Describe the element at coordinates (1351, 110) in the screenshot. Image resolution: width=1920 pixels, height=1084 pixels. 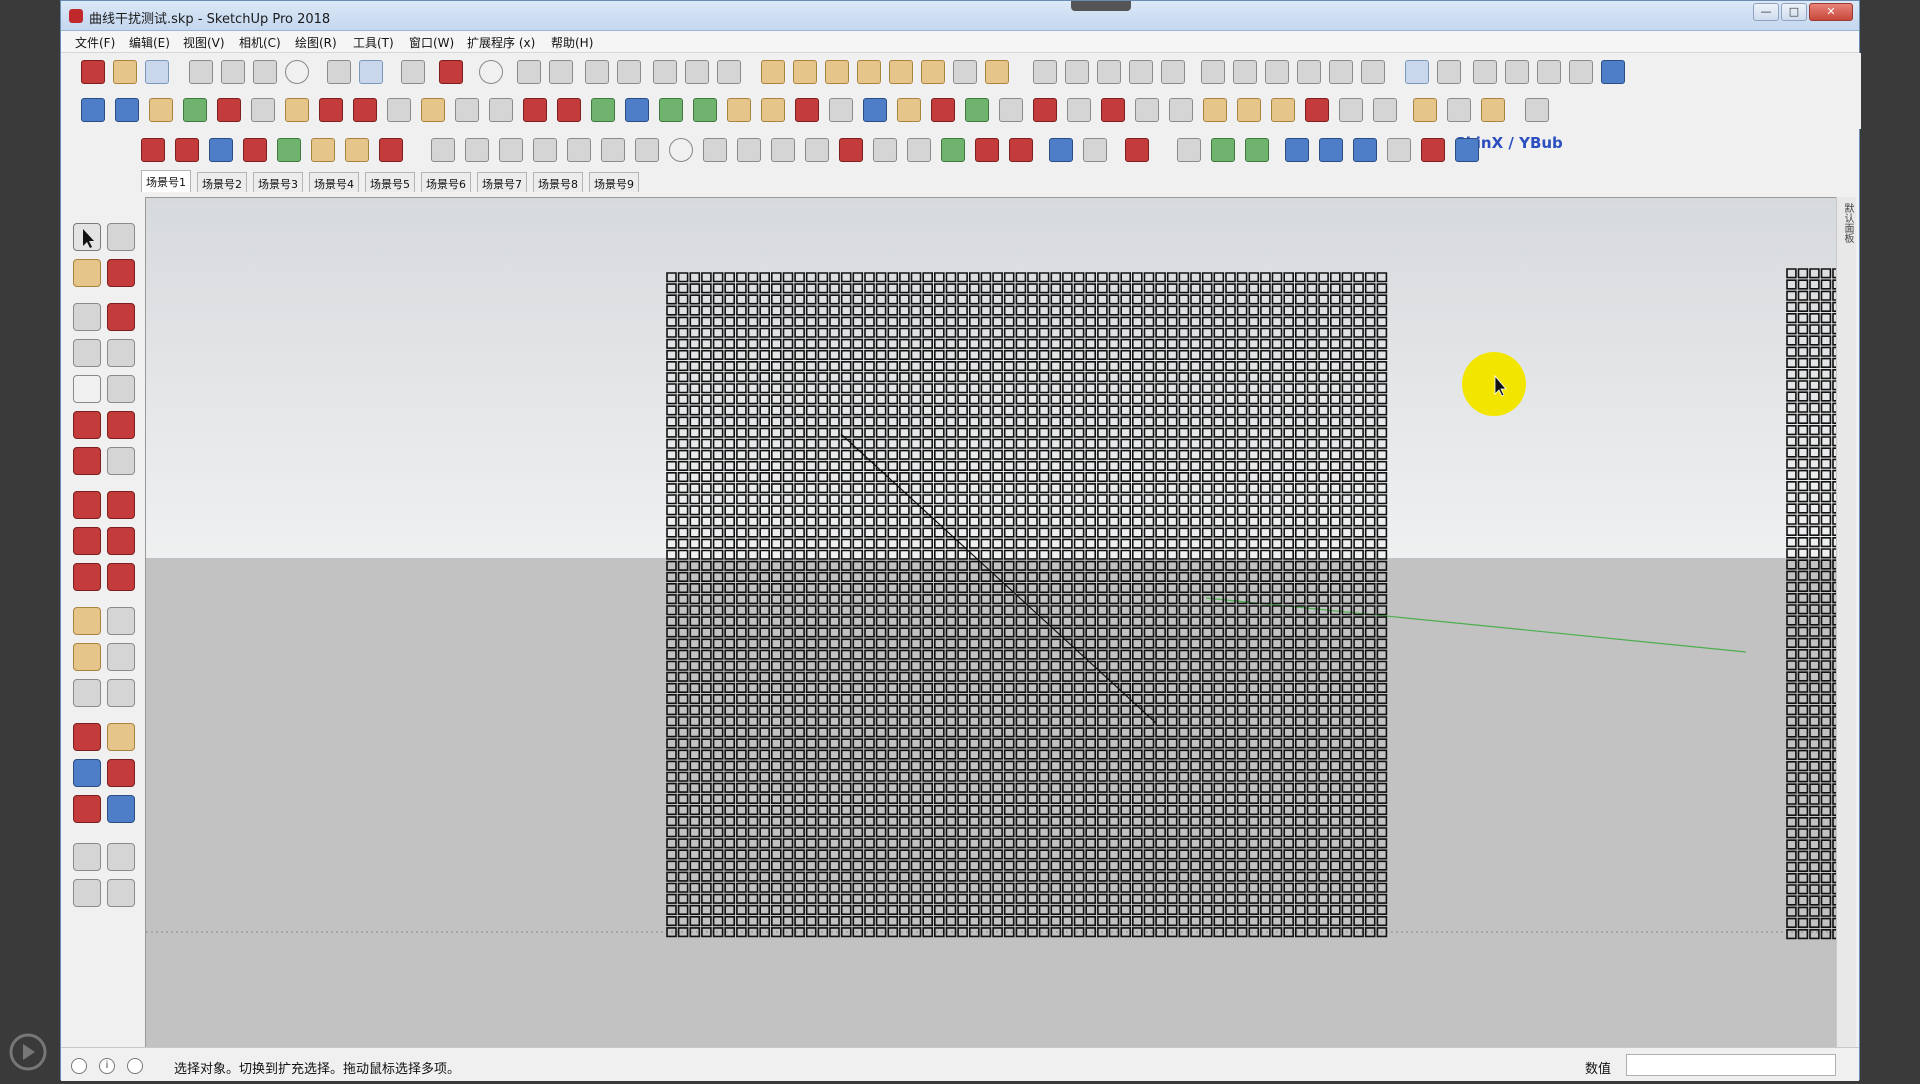
I see `plugin-38-icon` at that location.